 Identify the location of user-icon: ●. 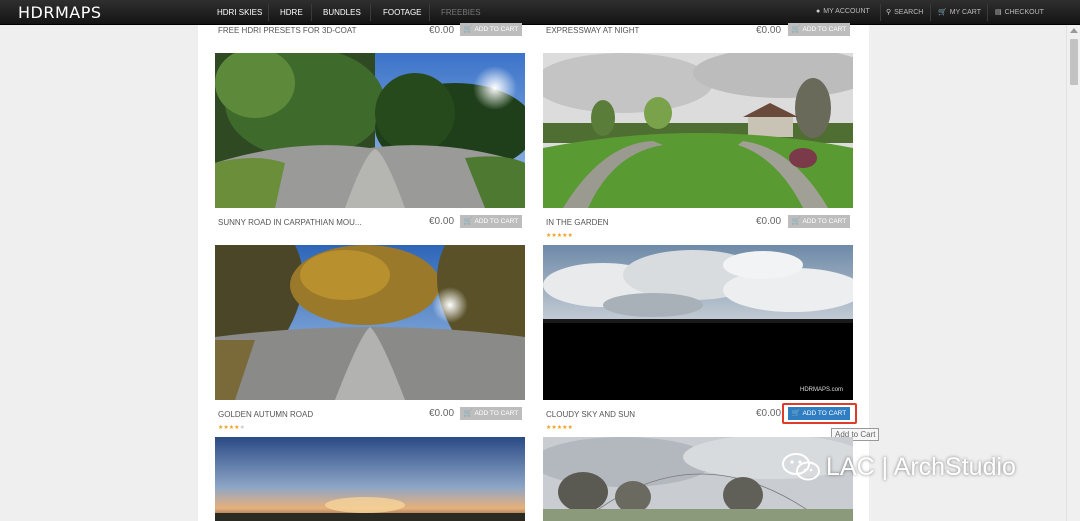
(818, 11).